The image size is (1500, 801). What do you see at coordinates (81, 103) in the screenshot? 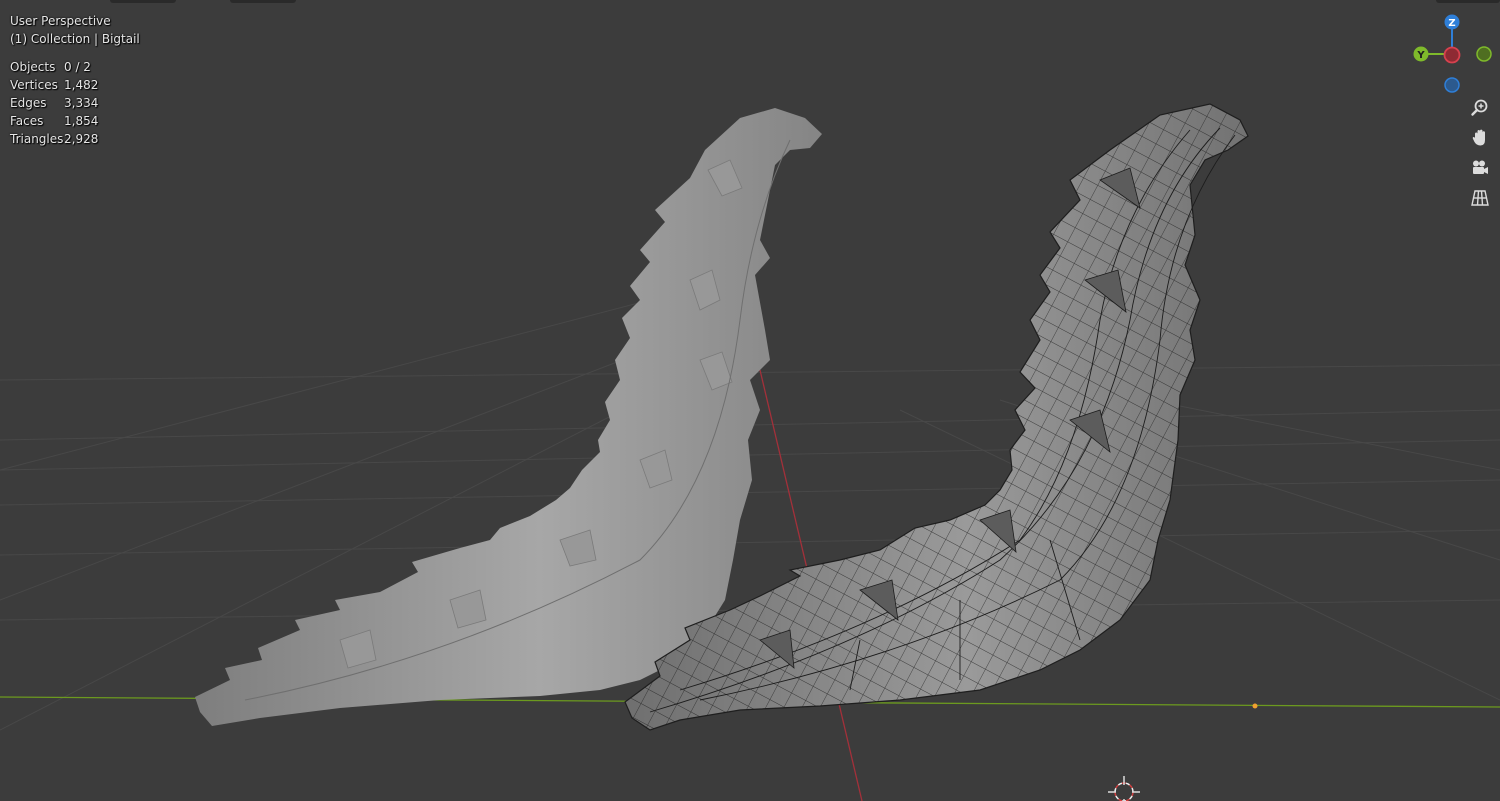
I see `stat-value: 3,334` at bounding box center [81, 103].